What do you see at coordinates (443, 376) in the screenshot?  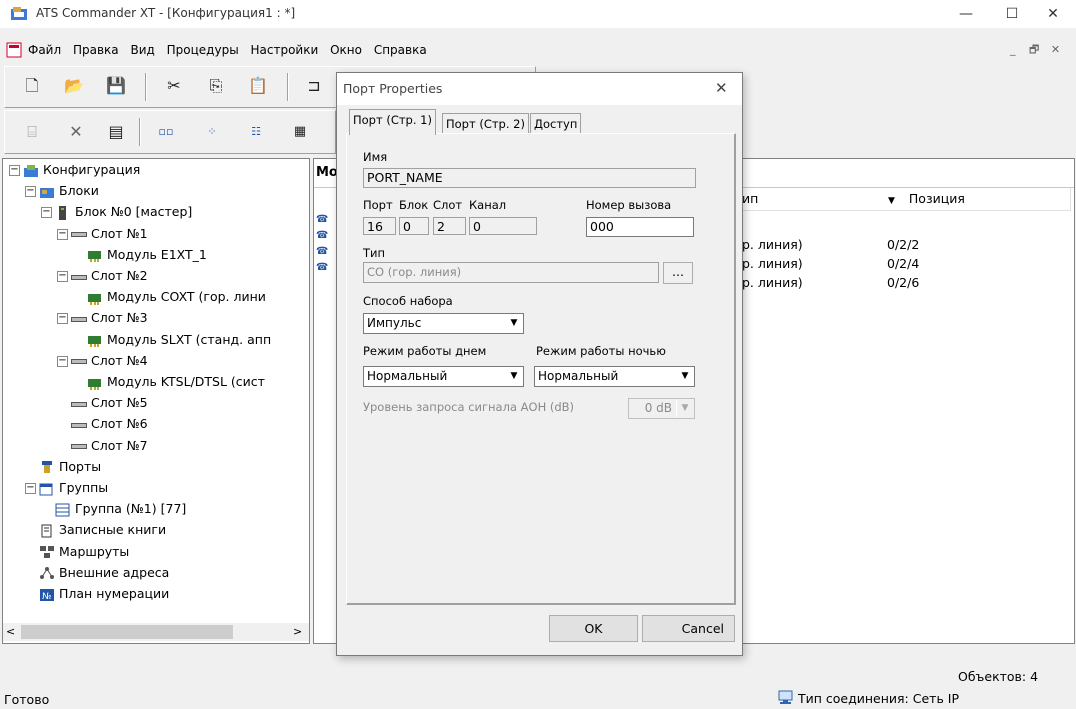 I see `day-mode-select: Нормальный ▼` at bounding box center [443, 376].